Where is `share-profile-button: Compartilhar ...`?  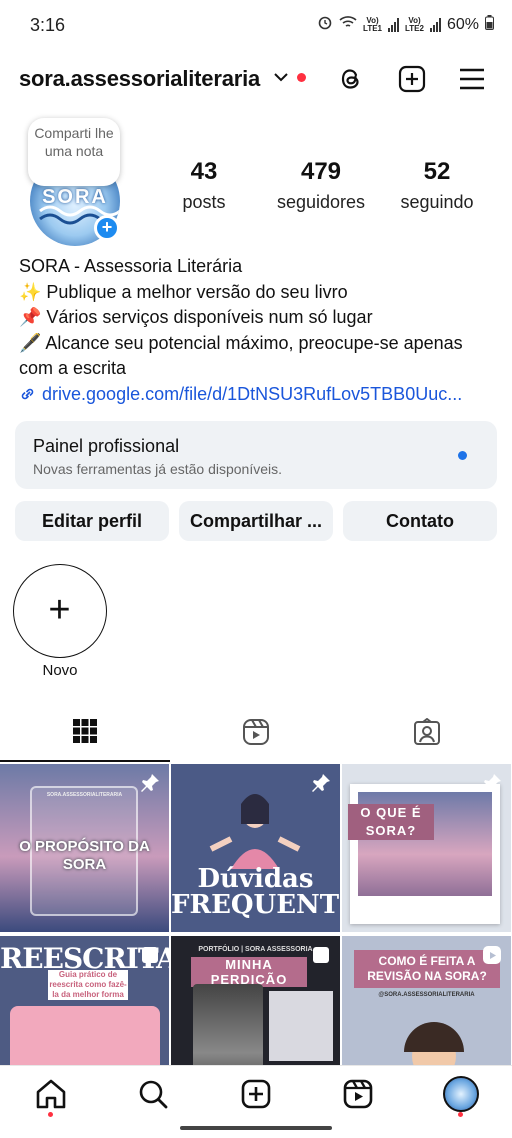
share-profile-button: Compartilhar ... is located at coordinates (256, 521).